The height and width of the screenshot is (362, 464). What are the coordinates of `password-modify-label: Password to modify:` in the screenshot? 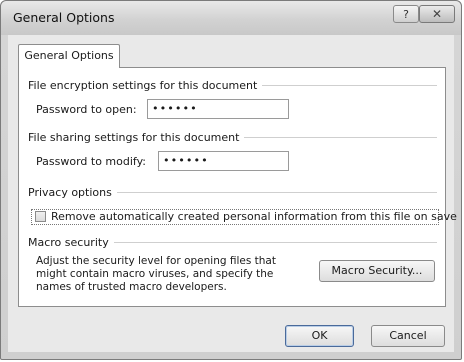 It's located at (91, 161).